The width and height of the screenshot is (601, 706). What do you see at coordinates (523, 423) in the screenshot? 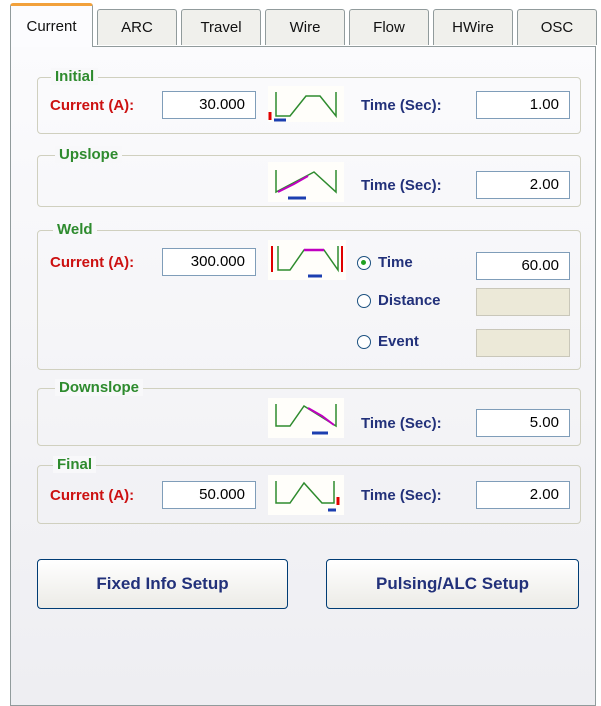
I see `downslope-time-input: 5.00` at bounding box center [523, 423].